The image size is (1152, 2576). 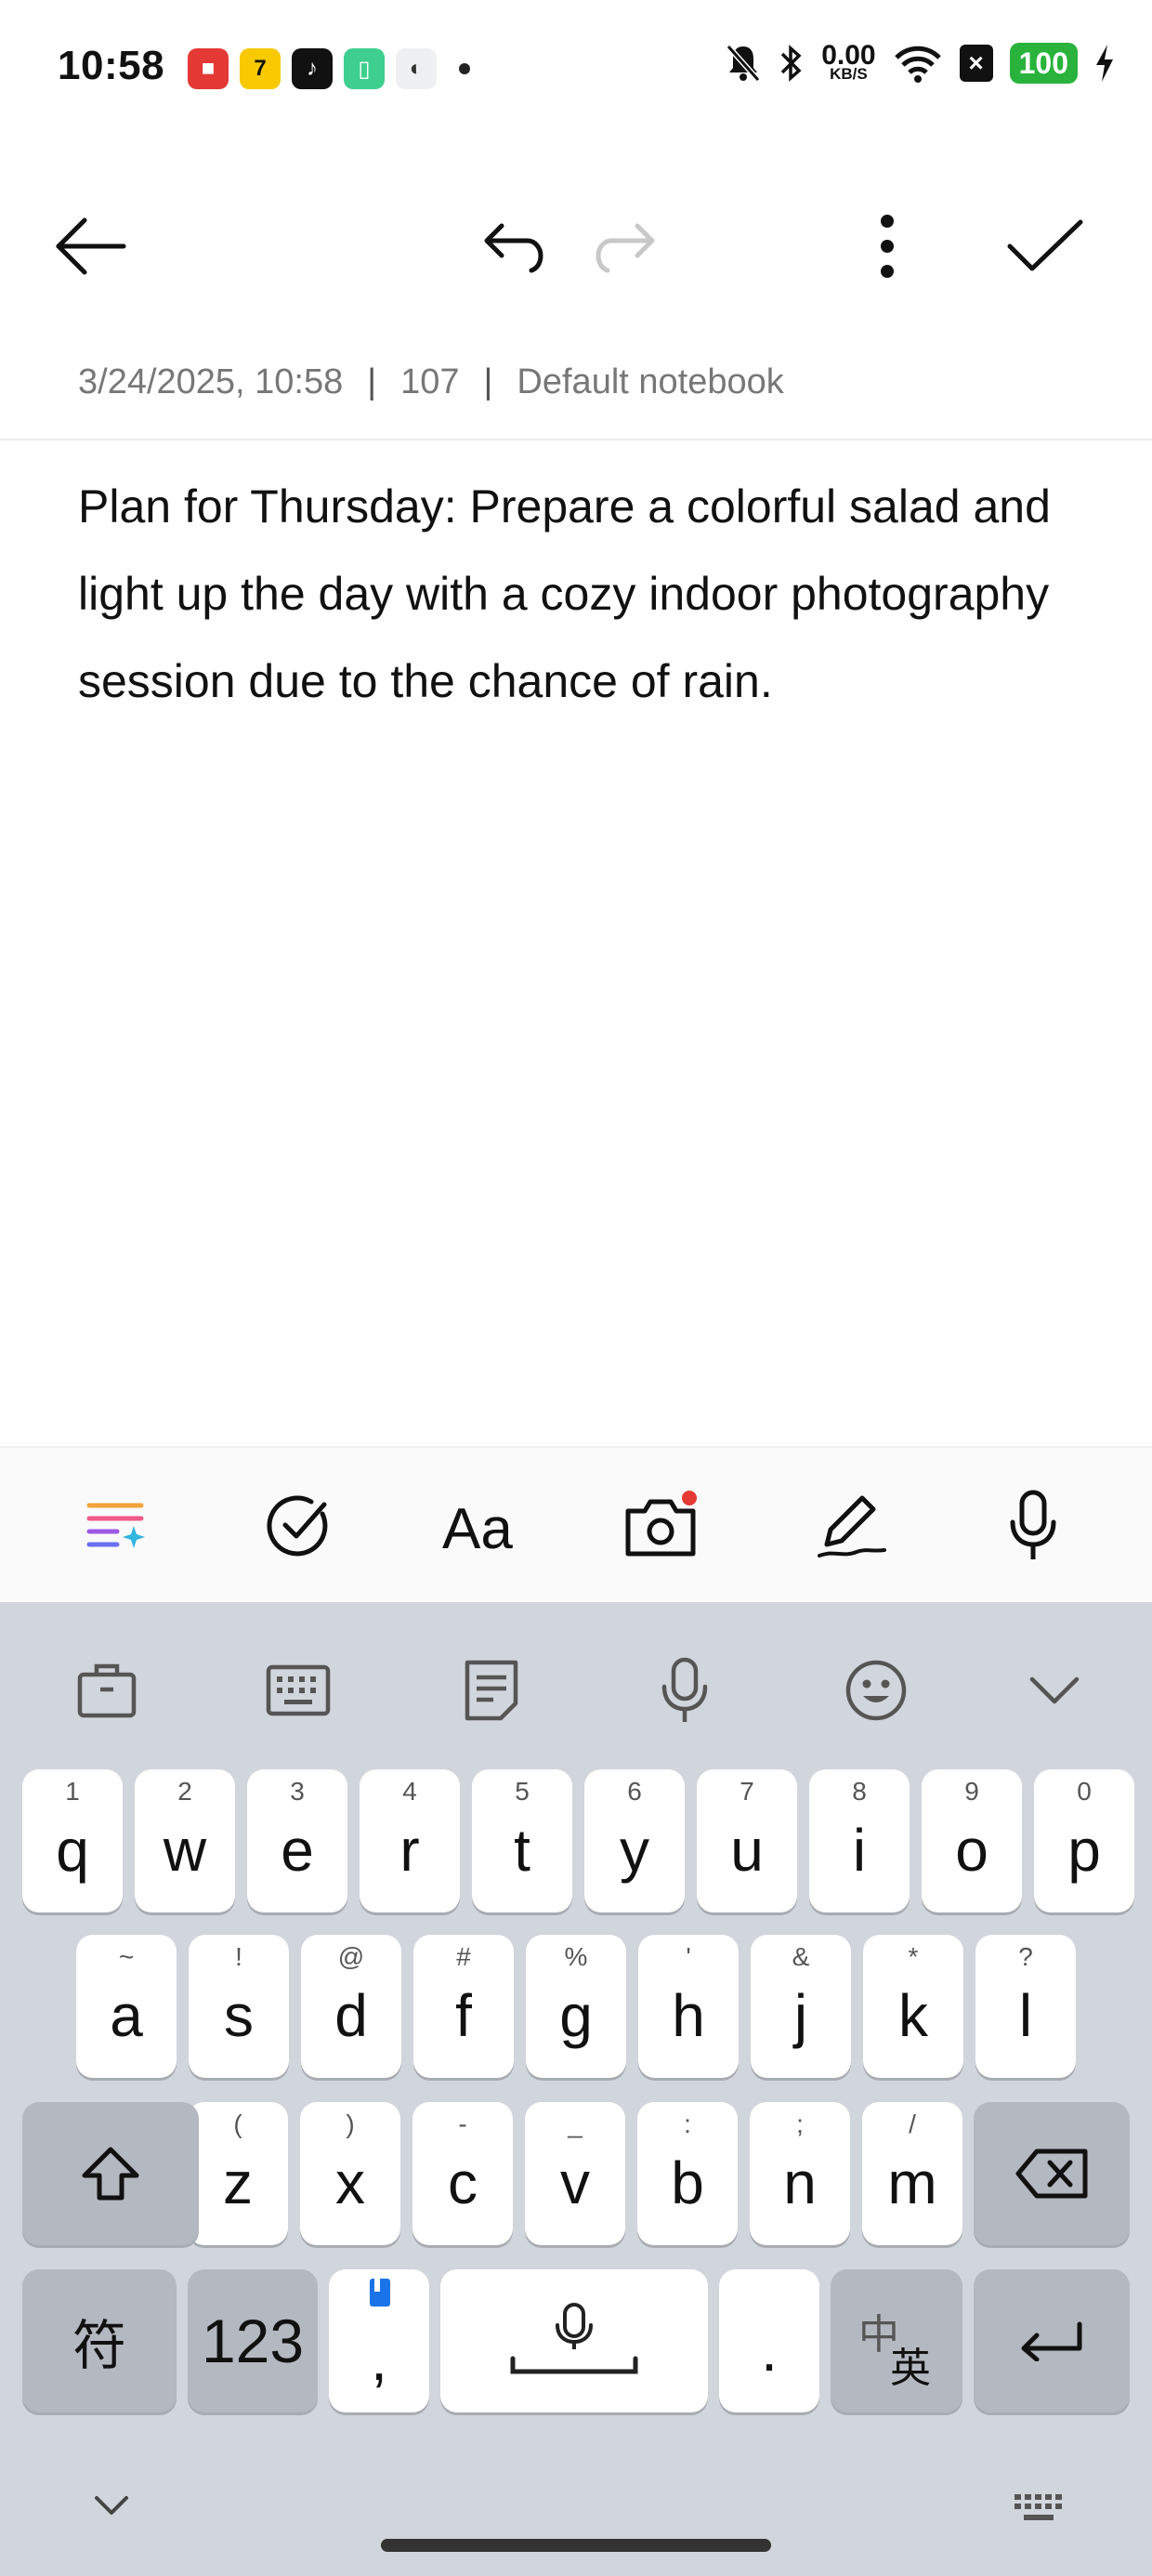 What do you see at coordinates (260, 68) in the screenshot?
I see `seven-app-icon: 7` at bounding box center [260, 68].